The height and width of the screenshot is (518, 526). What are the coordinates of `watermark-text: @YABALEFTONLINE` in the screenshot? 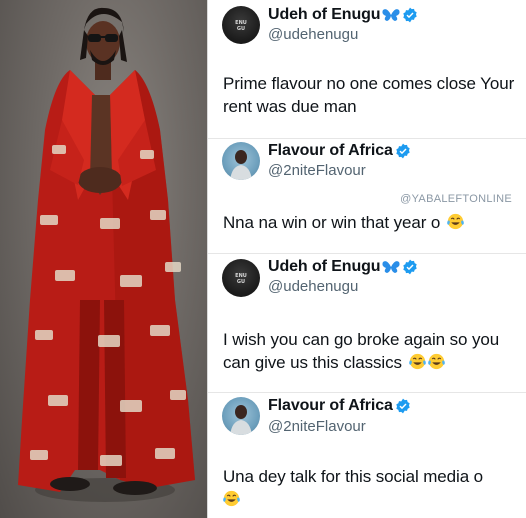 It's located at (456, 199).